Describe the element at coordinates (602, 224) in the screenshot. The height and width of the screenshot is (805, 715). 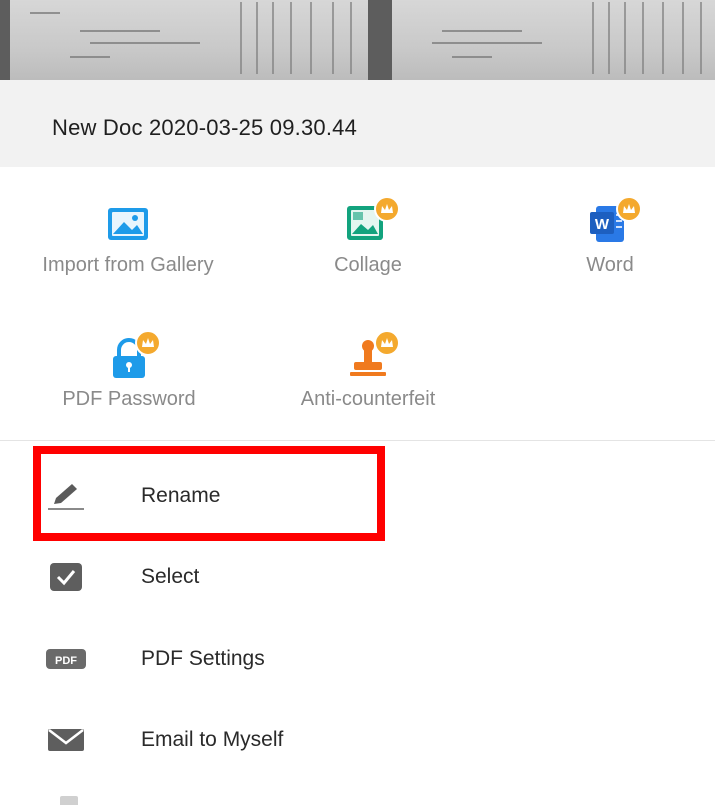
I see `svg-text: W` at that location.